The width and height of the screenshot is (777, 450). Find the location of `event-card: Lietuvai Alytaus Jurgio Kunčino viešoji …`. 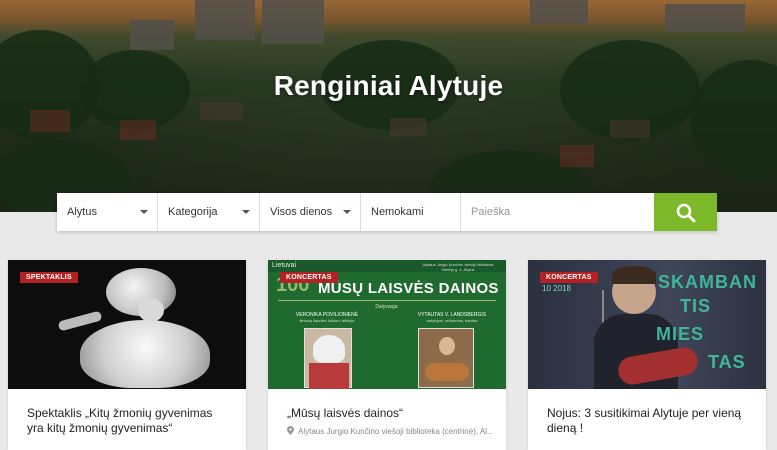

event-card: Lietuvai Alytaus Jurgio Kunčino viešoji … is located at coordinates (387, 355).